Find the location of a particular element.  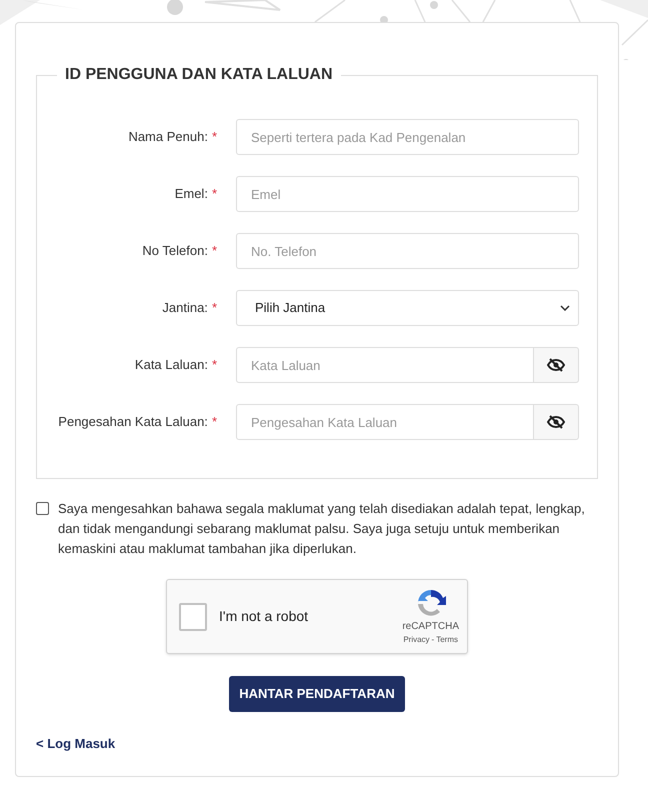

chevron-down-icon is located at coordinates (565, 308).